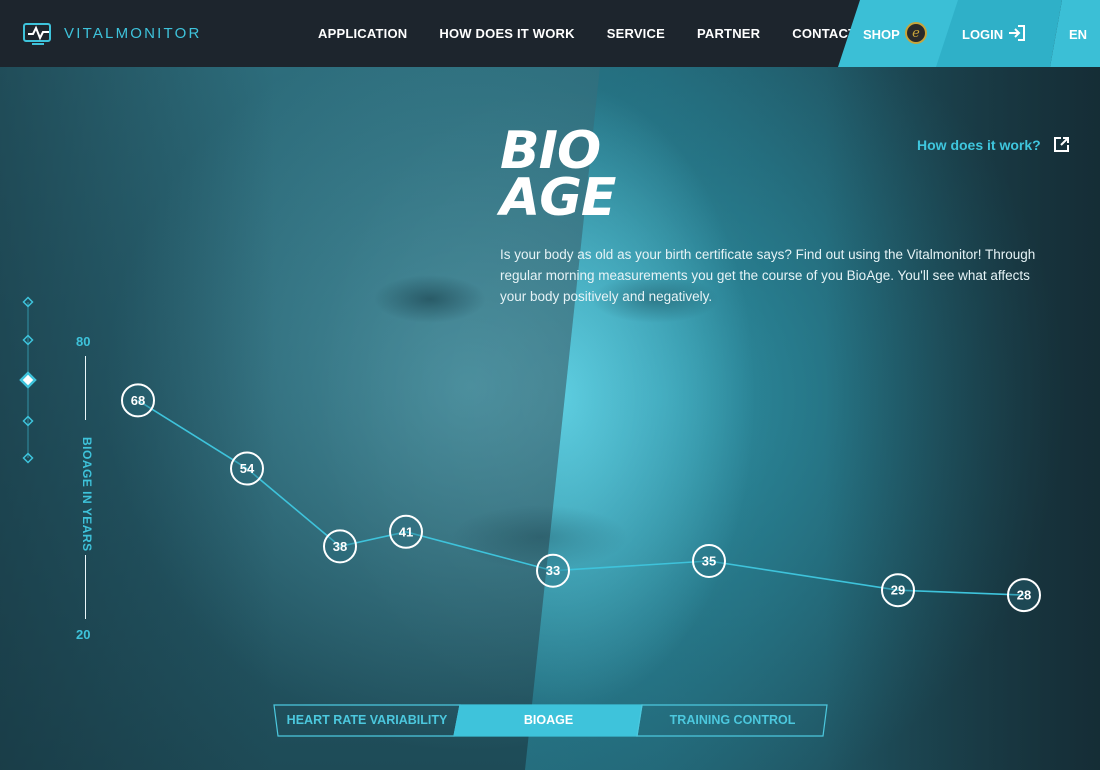 The image size is (1100, 770). Describe the element at coordinates (362, 33) in the screenshot. I see `nav-application: APPLICATION` at that location.